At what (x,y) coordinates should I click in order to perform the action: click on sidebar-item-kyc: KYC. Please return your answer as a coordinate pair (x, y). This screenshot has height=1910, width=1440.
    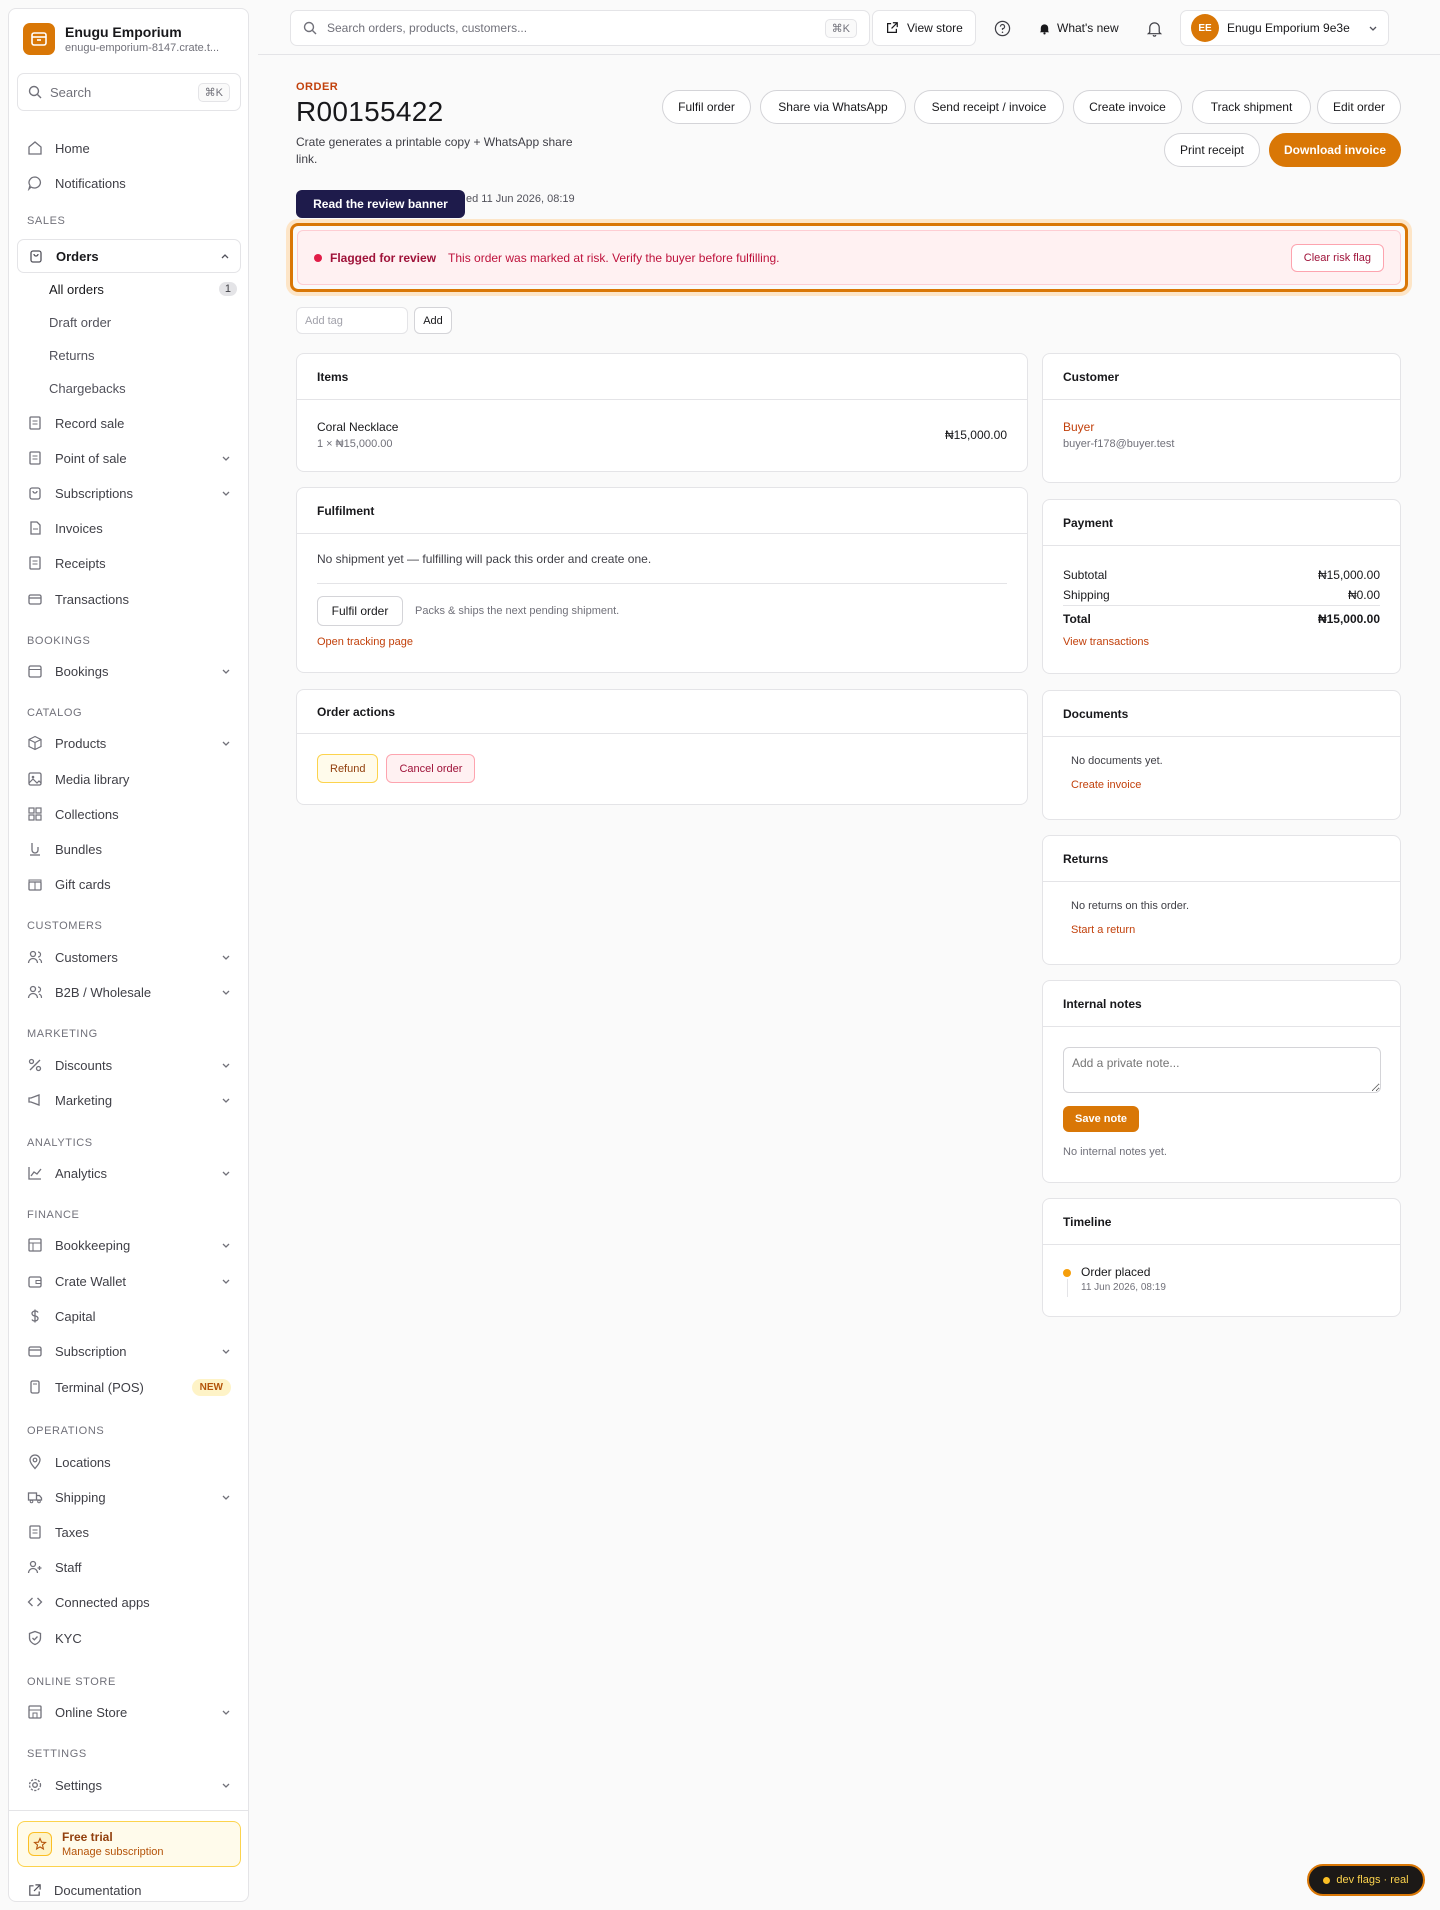
    Looking at the image, I should click on (129, 1638).